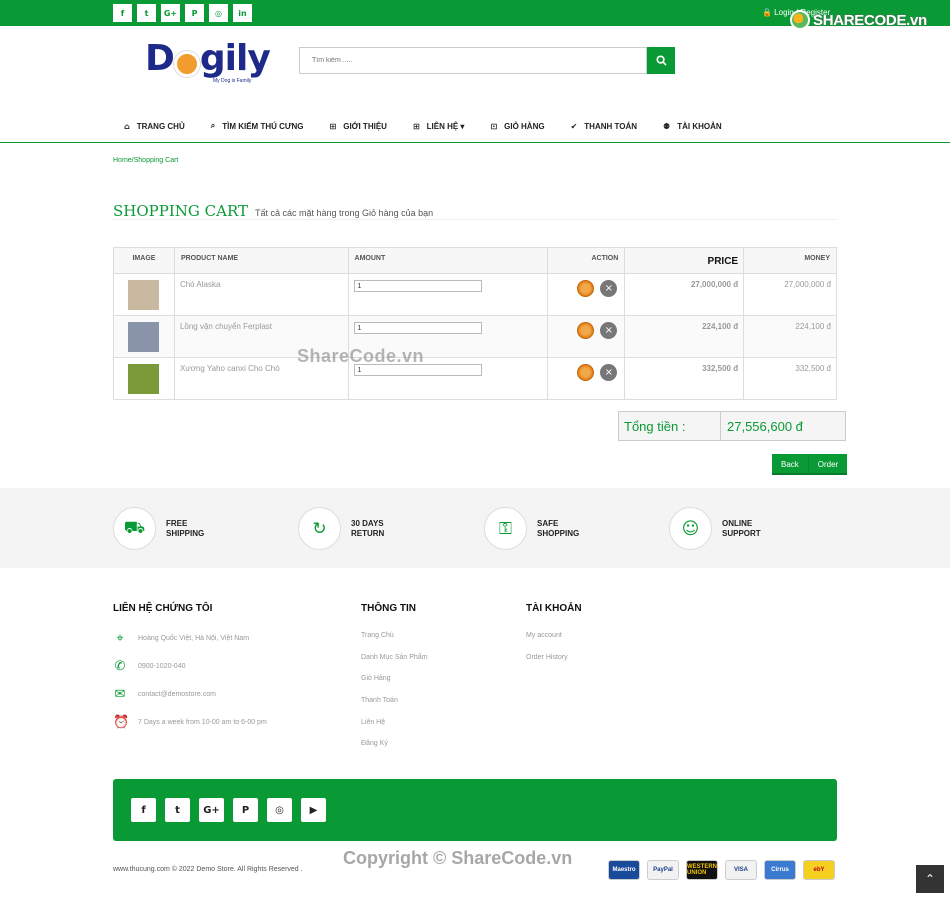 The image size is (950, 904). I want to click on nav-label: TÀI KHOẢN, so click(699, 126).